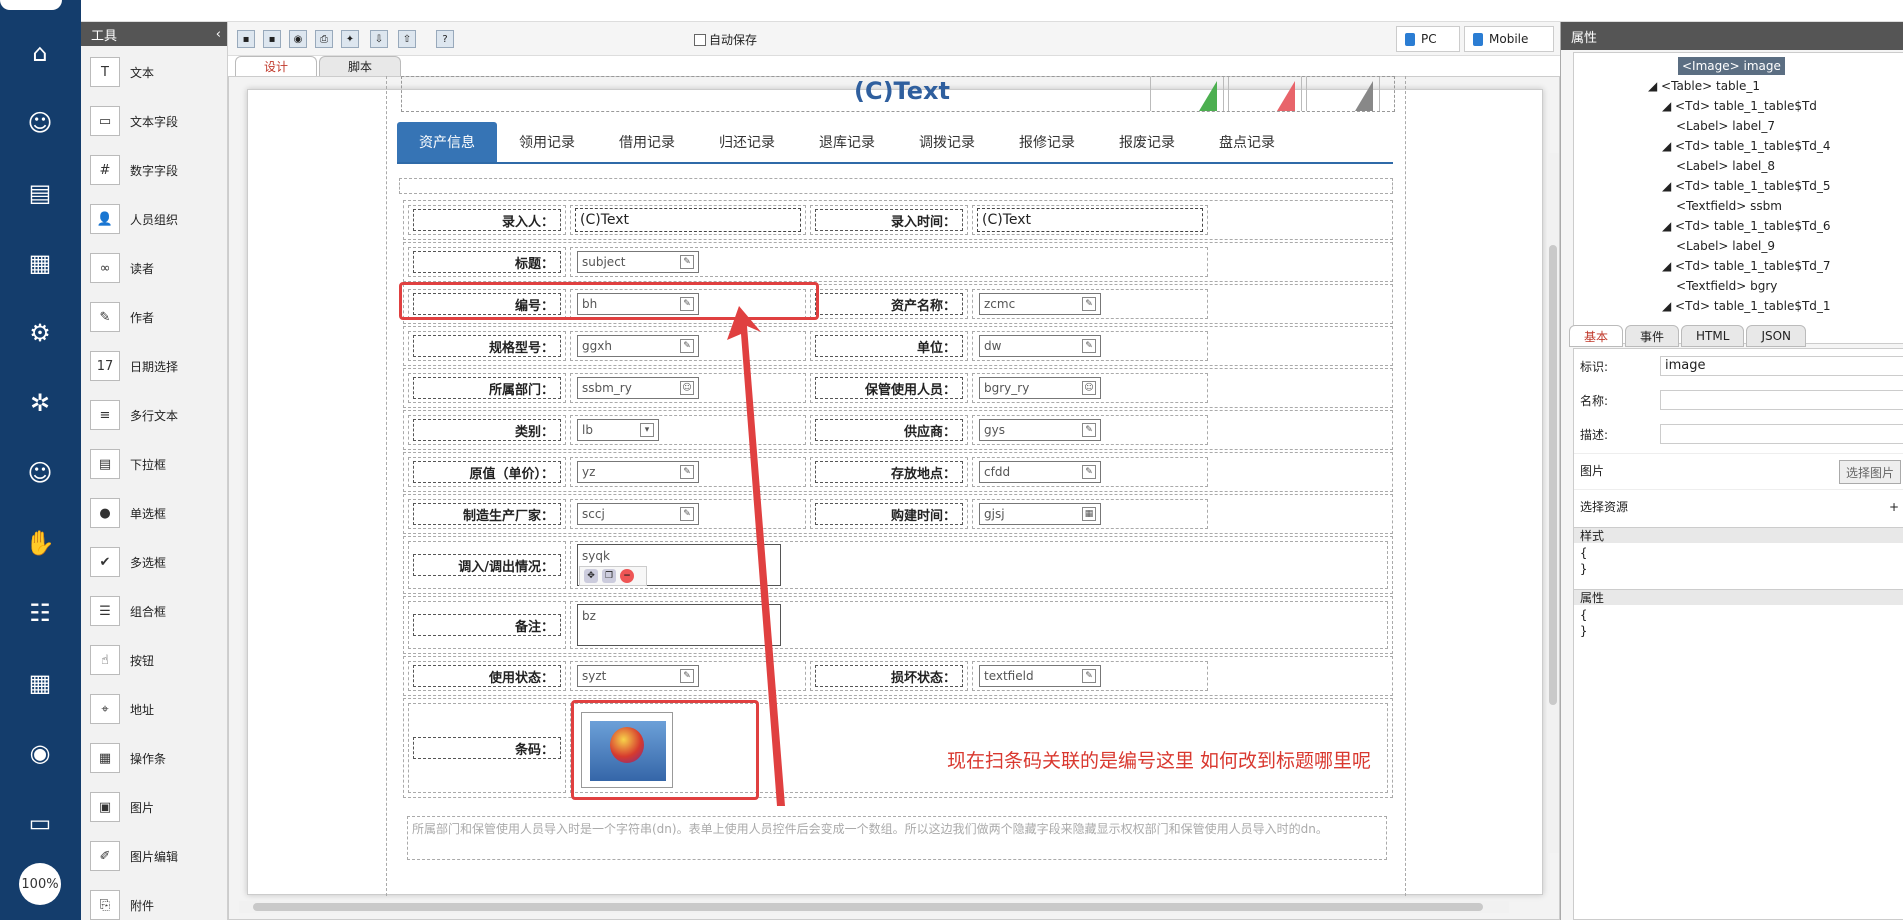 The image size is (1903, 920). Describe the element at coordinates (40, 123) in the screenshot. I see `user-card-icon: ☺` at that location.